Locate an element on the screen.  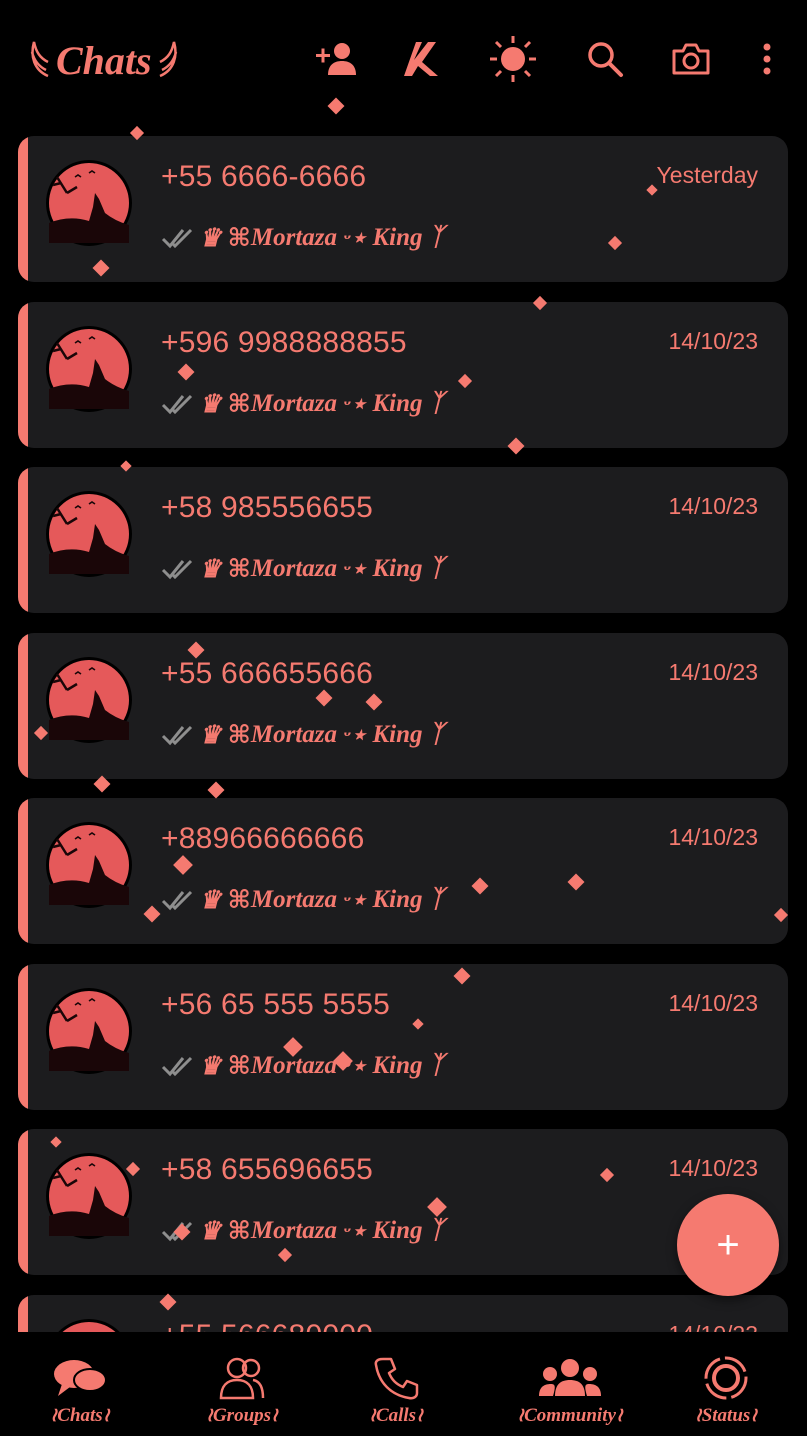
nav-label: ≀Community≀ is located at coordinates (570, 1415).